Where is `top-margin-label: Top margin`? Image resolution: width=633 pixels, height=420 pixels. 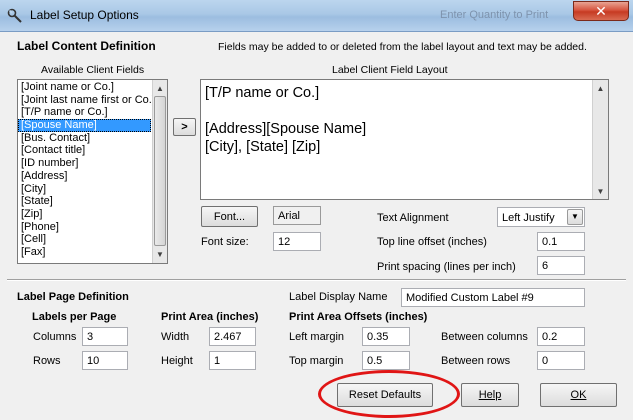 top-margin-label: Top margin is located at coordinates (316, 361).